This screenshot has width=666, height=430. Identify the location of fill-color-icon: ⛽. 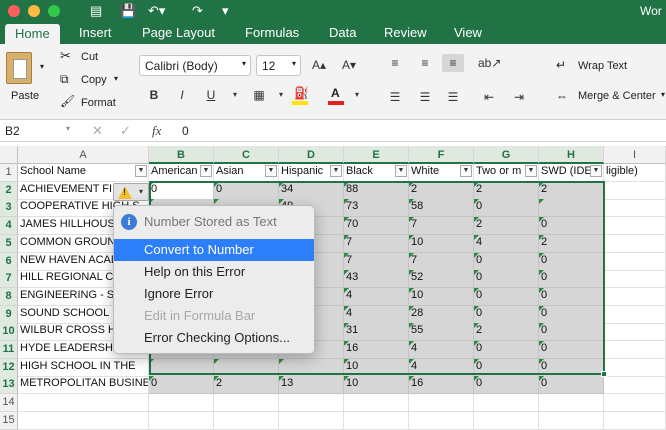
(300, 96).